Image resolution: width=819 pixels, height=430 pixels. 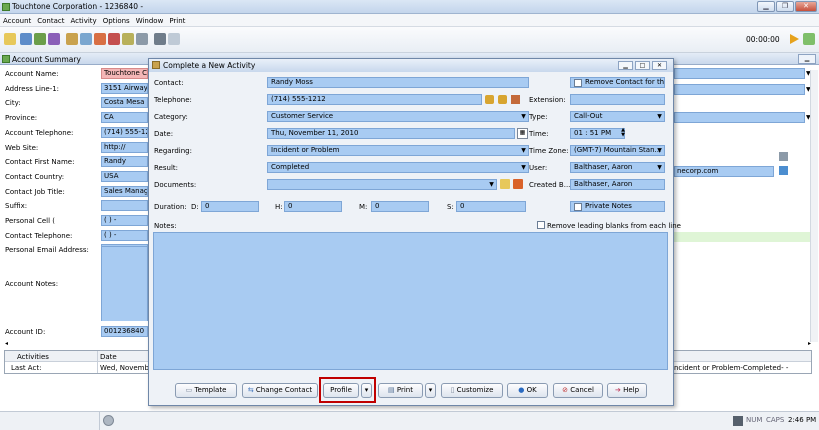 What do you see at coordinates (124, 191) in the screenshot?
I see `summary-value: Sales Manager` at bounding box center [124, 191].